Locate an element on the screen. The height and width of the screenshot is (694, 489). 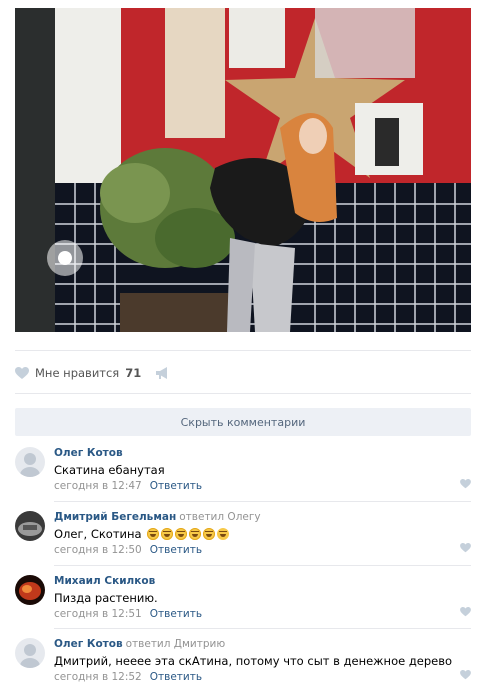
megaphone-icon is located at coordinates (162, 373).